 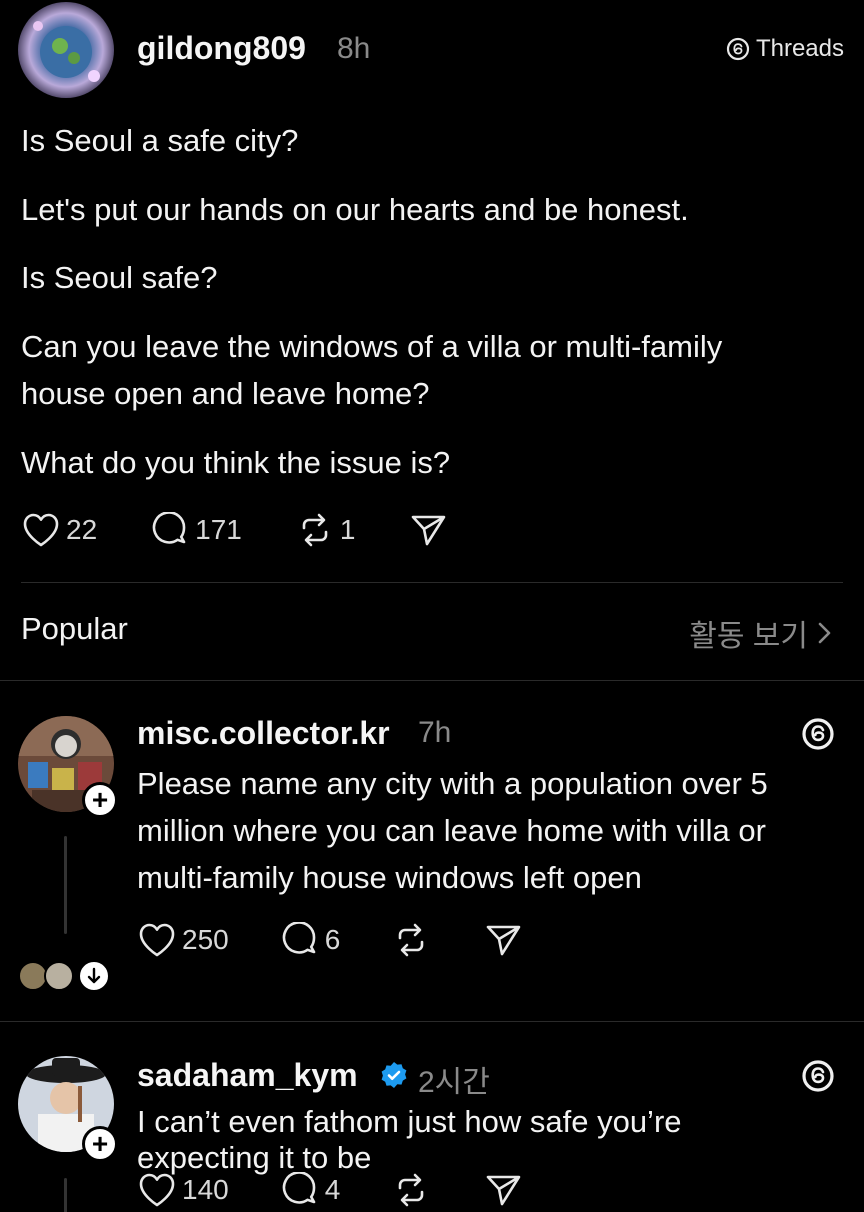 I want to click on replier-avatar, so click(x=59, y=976).